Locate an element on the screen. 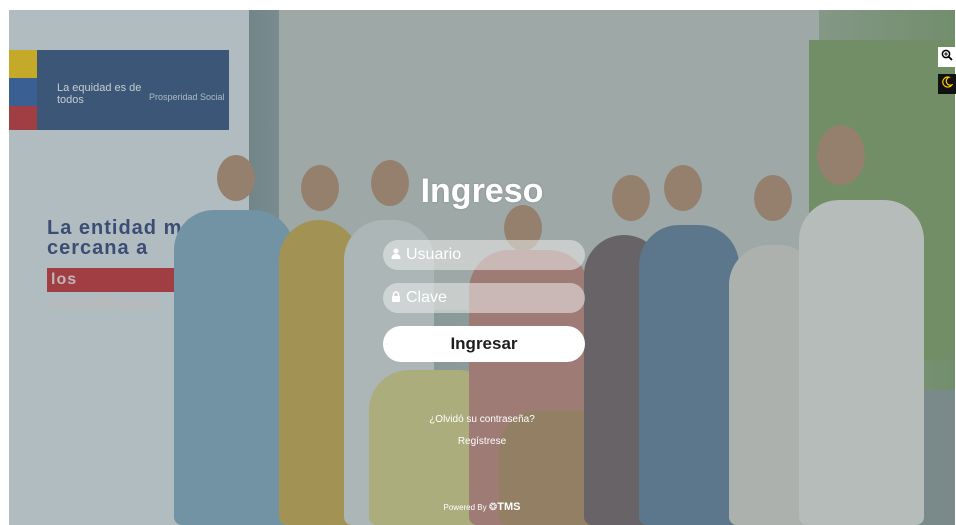  register-link: Regístrese is located at coordinates (482, 441).